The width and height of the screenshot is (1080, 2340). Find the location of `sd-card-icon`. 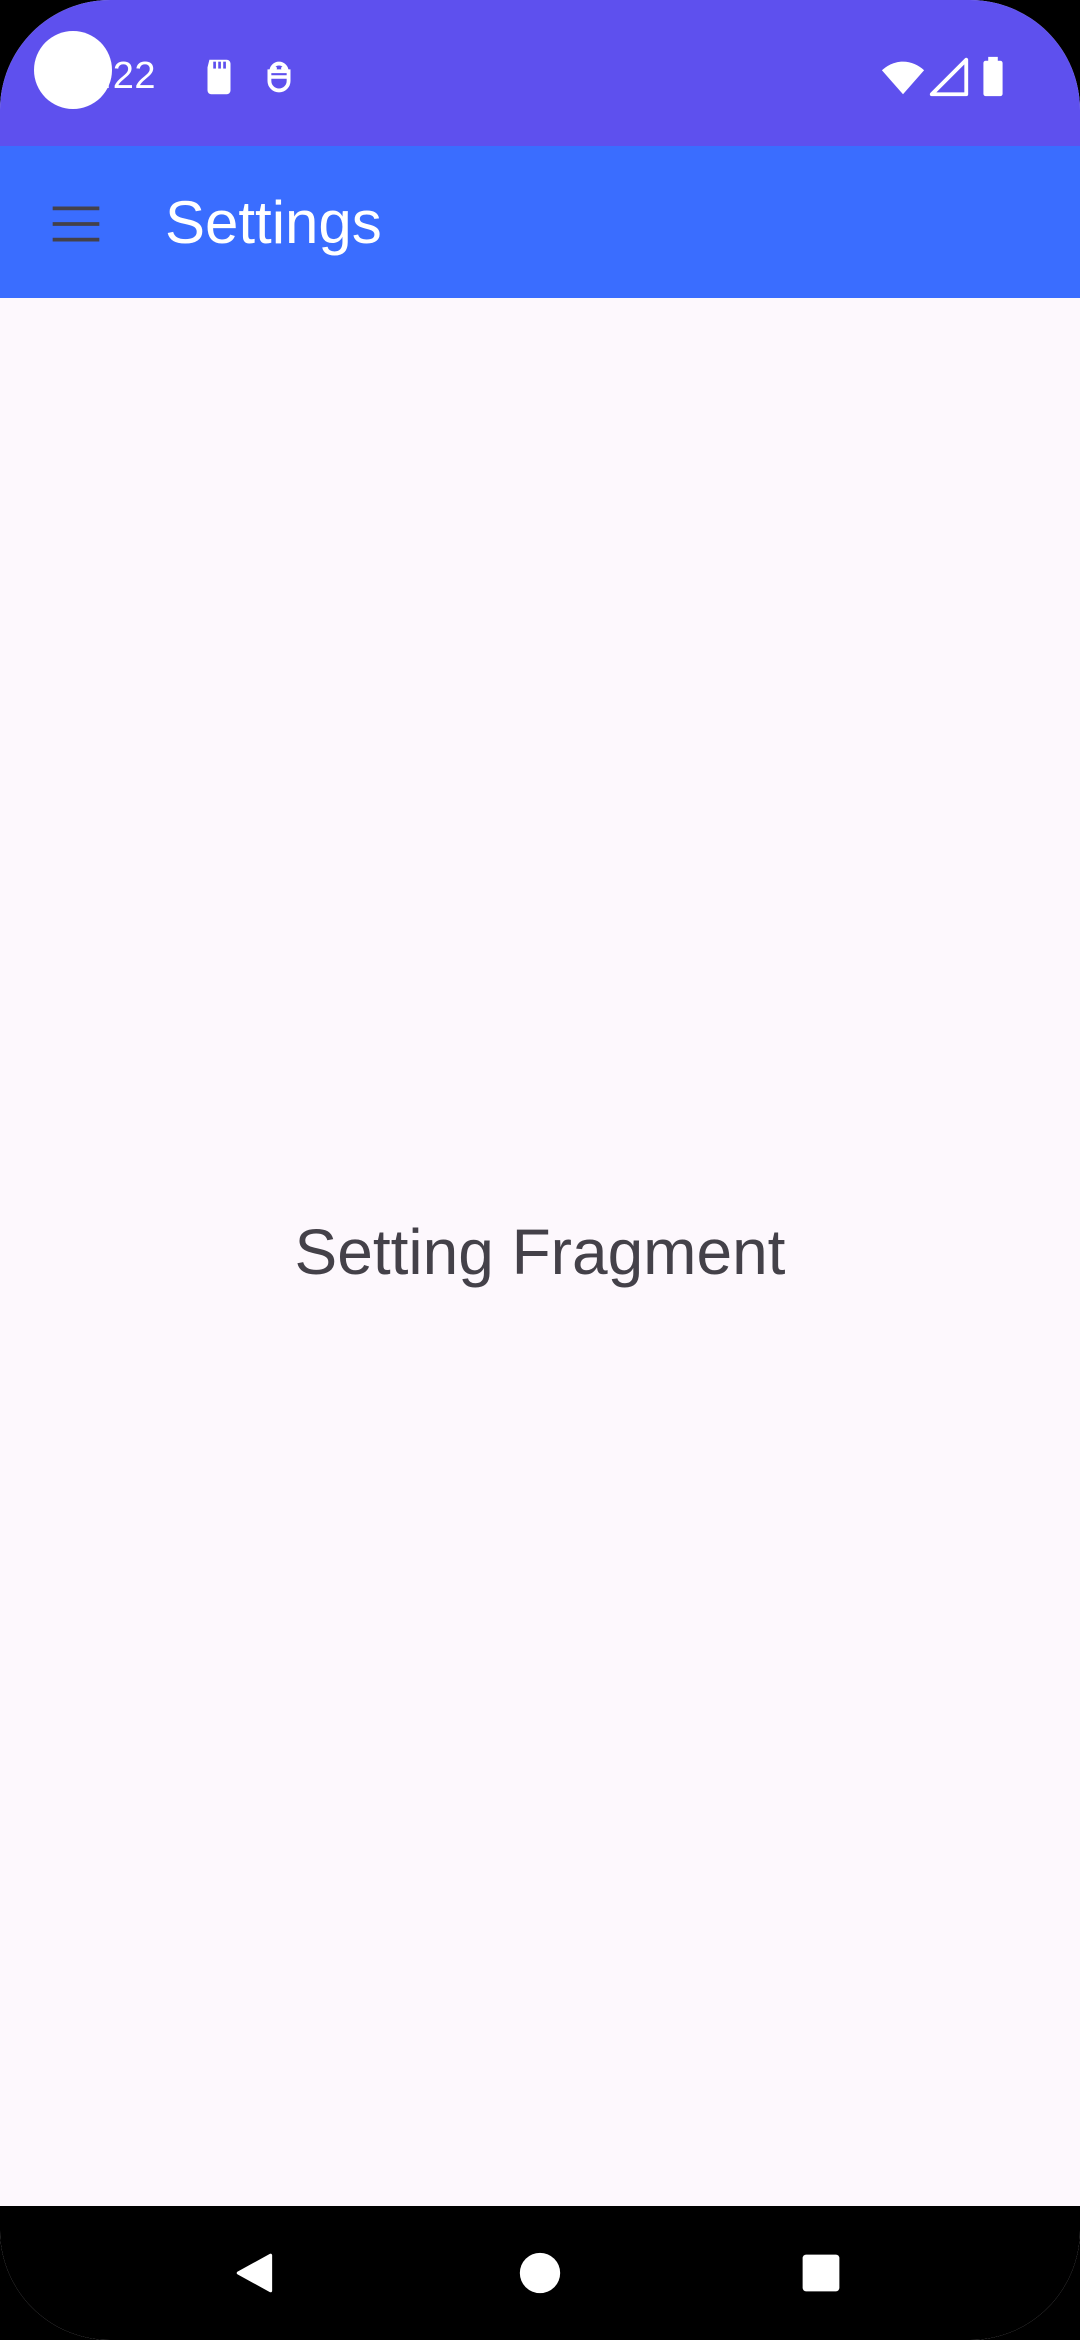

sd-card-icon is located at coordinates (219, 77).